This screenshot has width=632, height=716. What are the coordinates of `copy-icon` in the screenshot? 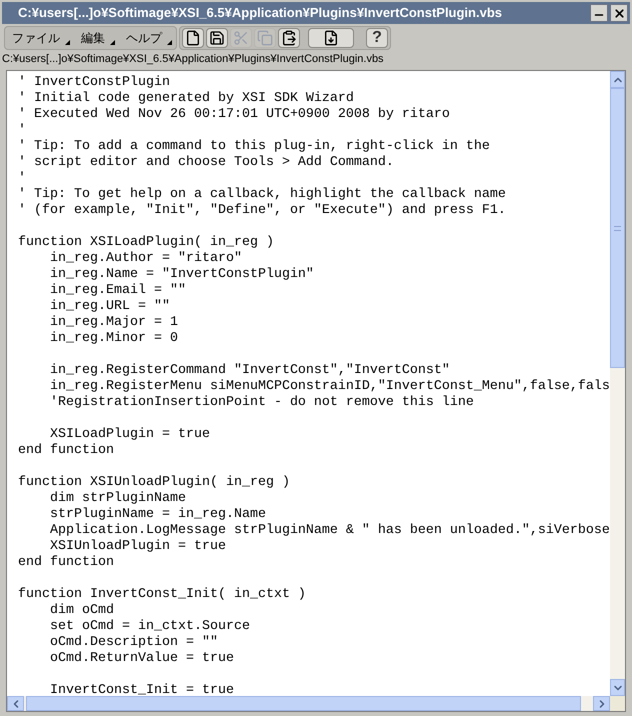 It's located at (265, 38).